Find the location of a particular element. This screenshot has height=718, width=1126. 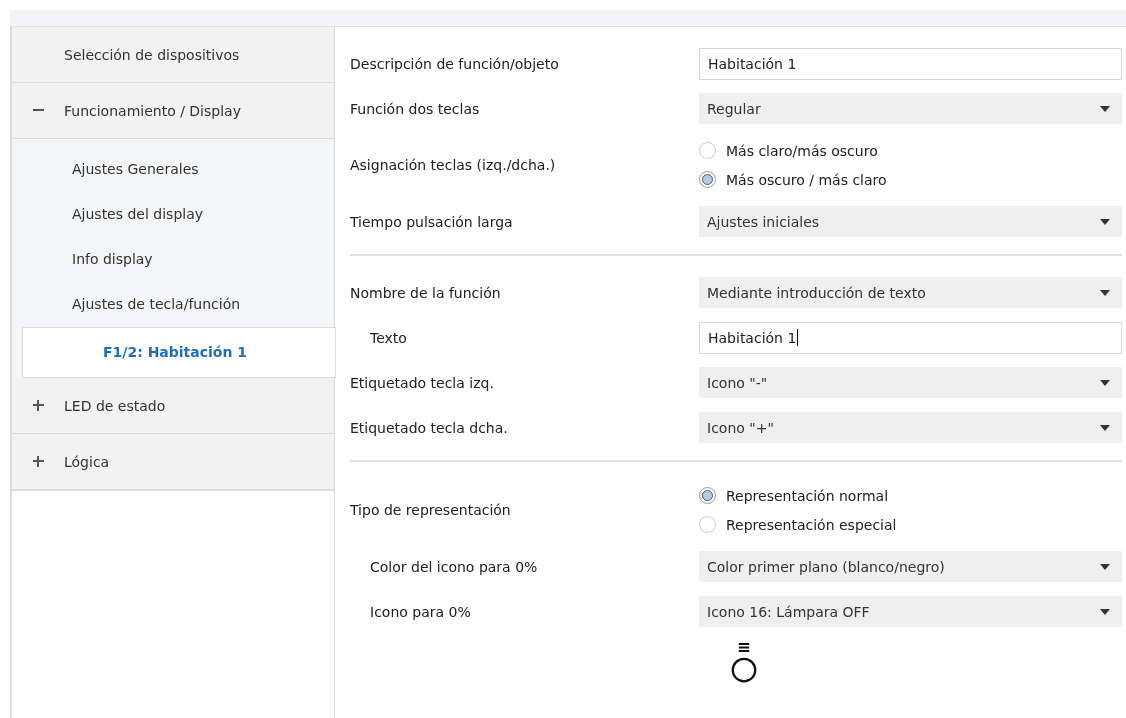

sidebar-item: LED de estado is located at coordinates (173, 406).